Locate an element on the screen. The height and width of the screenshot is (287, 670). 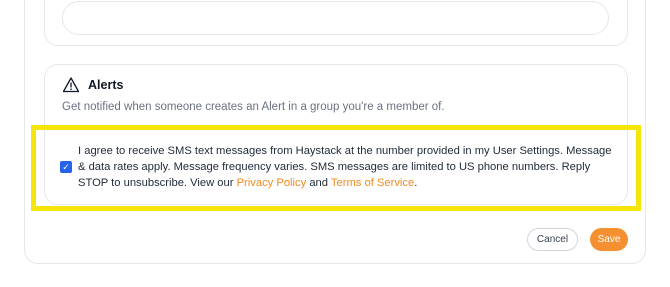
consent-end-text: . is located at coordinates (416, 183).